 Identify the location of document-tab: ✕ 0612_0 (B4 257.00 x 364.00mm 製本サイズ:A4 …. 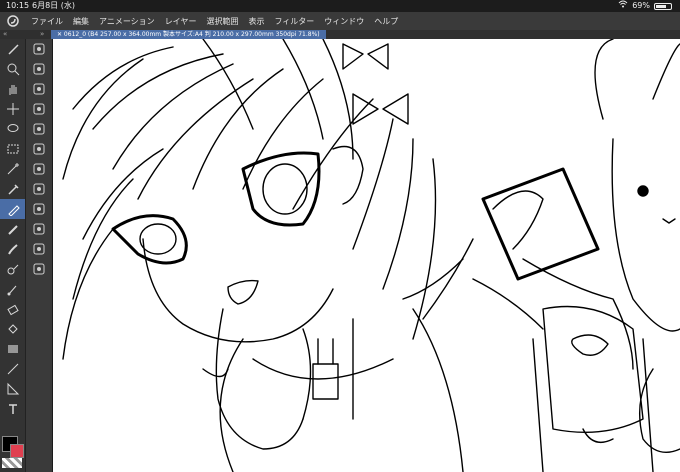
(188, 34).